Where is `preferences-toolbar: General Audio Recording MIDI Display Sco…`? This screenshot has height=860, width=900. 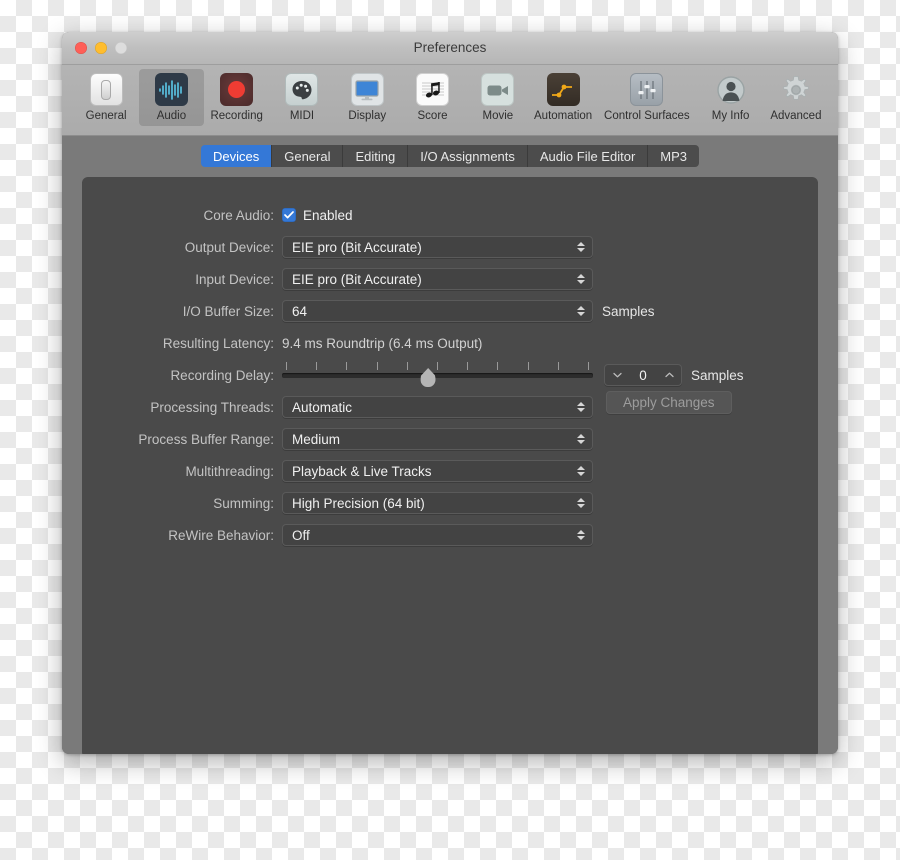 preferences-toolbar: General Audio Recording MIDI Display Sco… is located at coordinates (450, 100).